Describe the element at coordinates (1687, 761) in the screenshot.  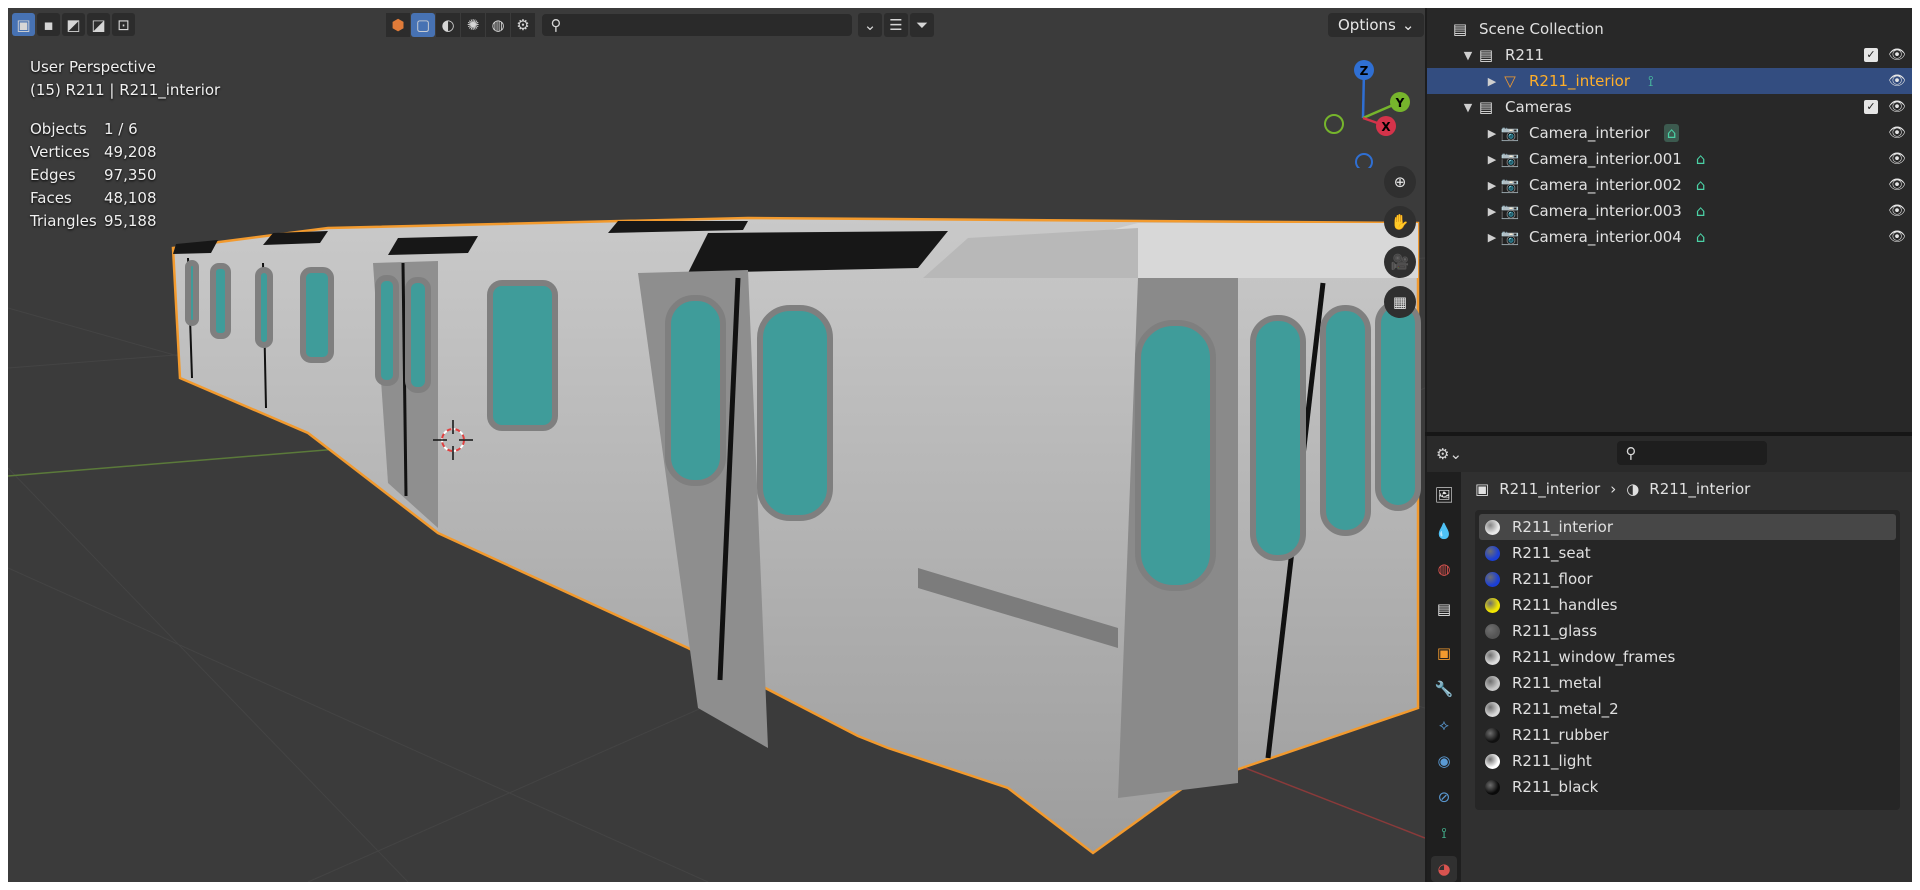
I see `material-slot: R211_light` at that location.